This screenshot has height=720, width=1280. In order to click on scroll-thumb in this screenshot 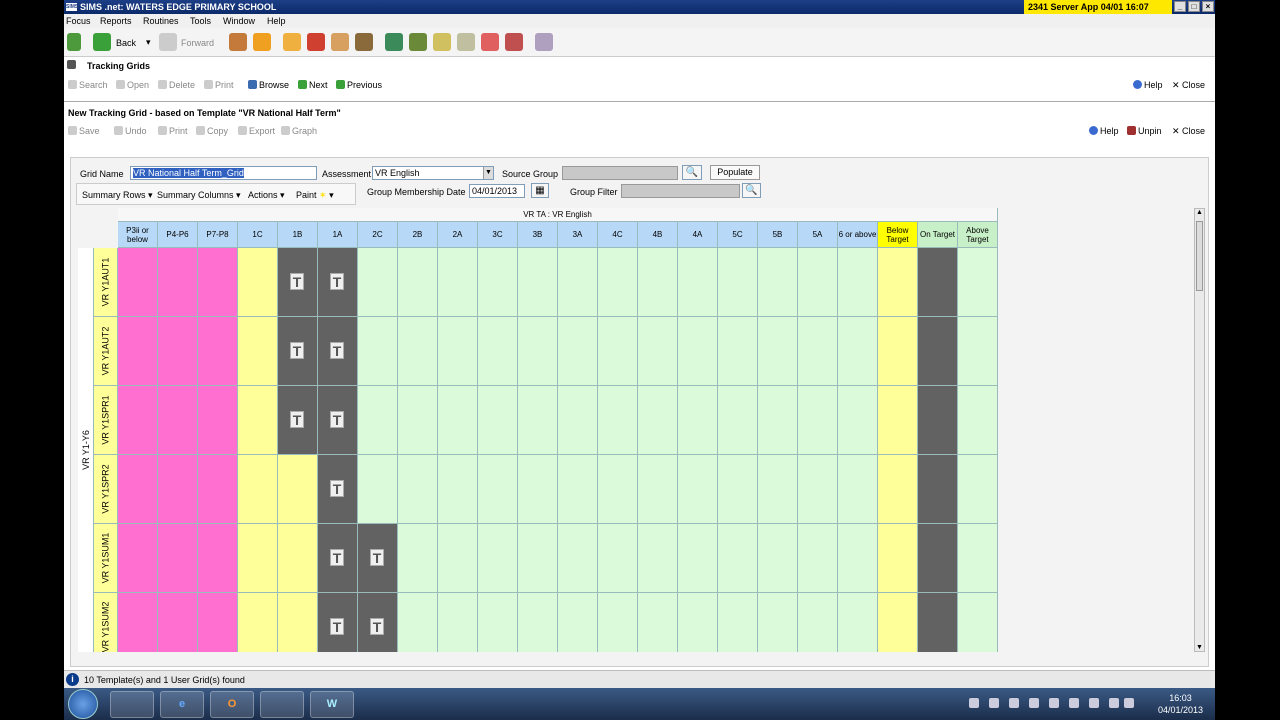, I will do `click(1199, 256)`.